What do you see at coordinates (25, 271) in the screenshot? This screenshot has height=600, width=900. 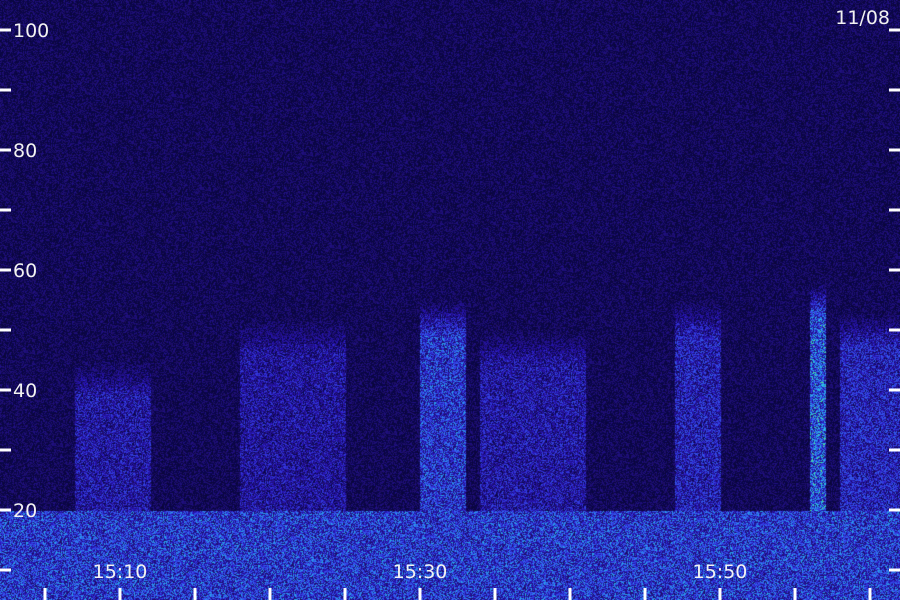 I see `y-tick-label-60: 60` at bounding box center [25, 271].